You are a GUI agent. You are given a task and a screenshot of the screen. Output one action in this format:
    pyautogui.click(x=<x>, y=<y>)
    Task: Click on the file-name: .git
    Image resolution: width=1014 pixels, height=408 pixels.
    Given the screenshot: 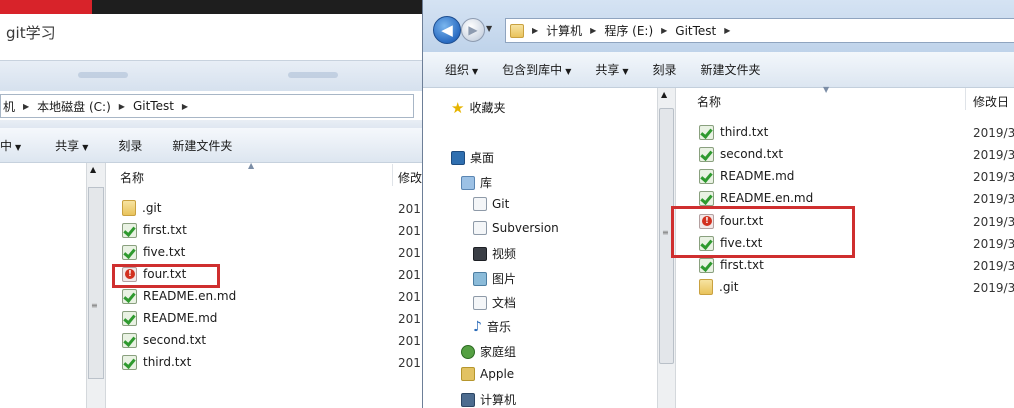 What is the action you would take?
    pyautogui.click(x=152, y=208)
    